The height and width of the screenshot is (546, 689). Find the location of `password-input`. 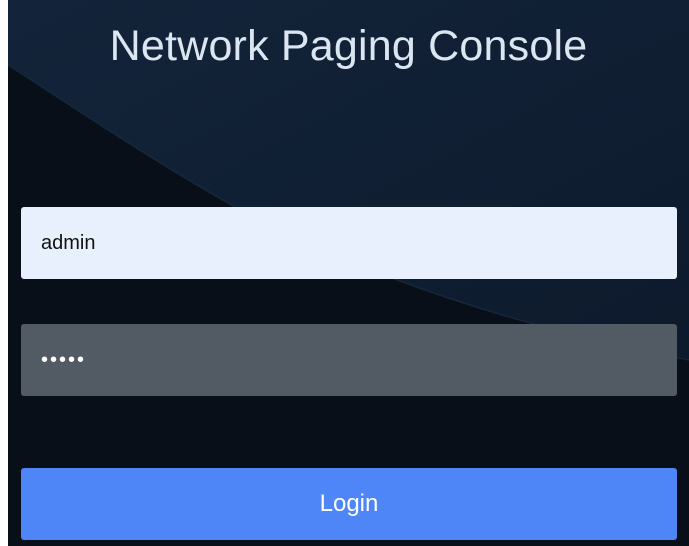

password-input is located at coordinates (349, 360).